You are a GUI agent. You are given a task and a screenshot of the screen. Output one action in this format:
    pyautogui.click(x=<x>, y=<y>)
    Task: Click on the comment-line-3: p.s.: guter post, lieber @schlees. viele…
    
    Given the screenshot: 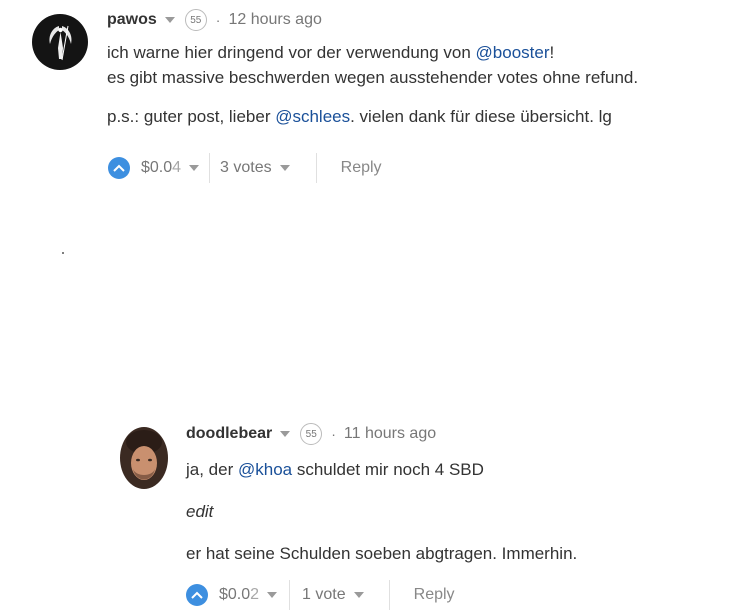 What is the action you would take?
    pyautogui.click(x=359, y=116)
    